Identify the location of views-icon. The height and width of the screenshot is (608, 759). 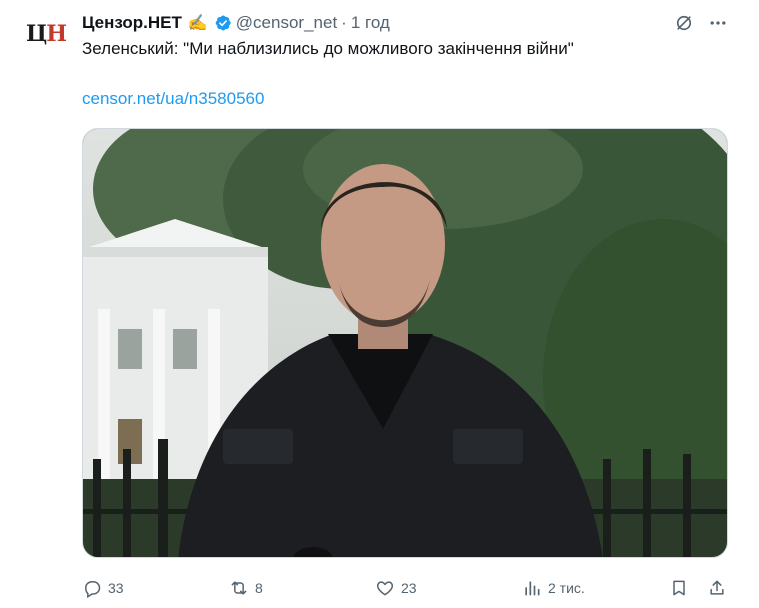
(532, 588).